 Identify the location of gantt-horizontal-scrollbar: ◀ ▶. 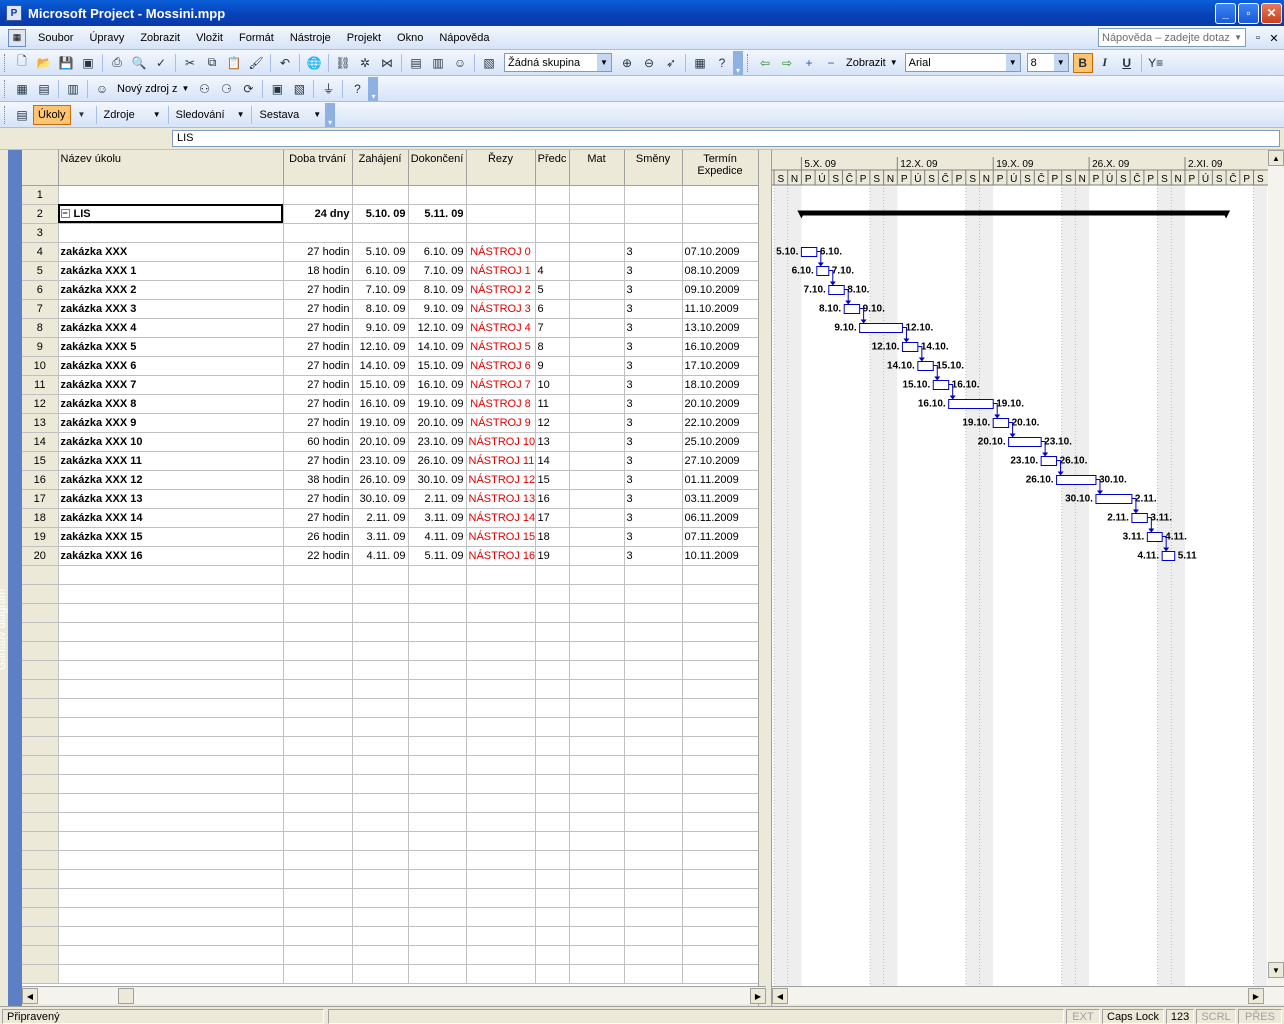
(1028, 995).